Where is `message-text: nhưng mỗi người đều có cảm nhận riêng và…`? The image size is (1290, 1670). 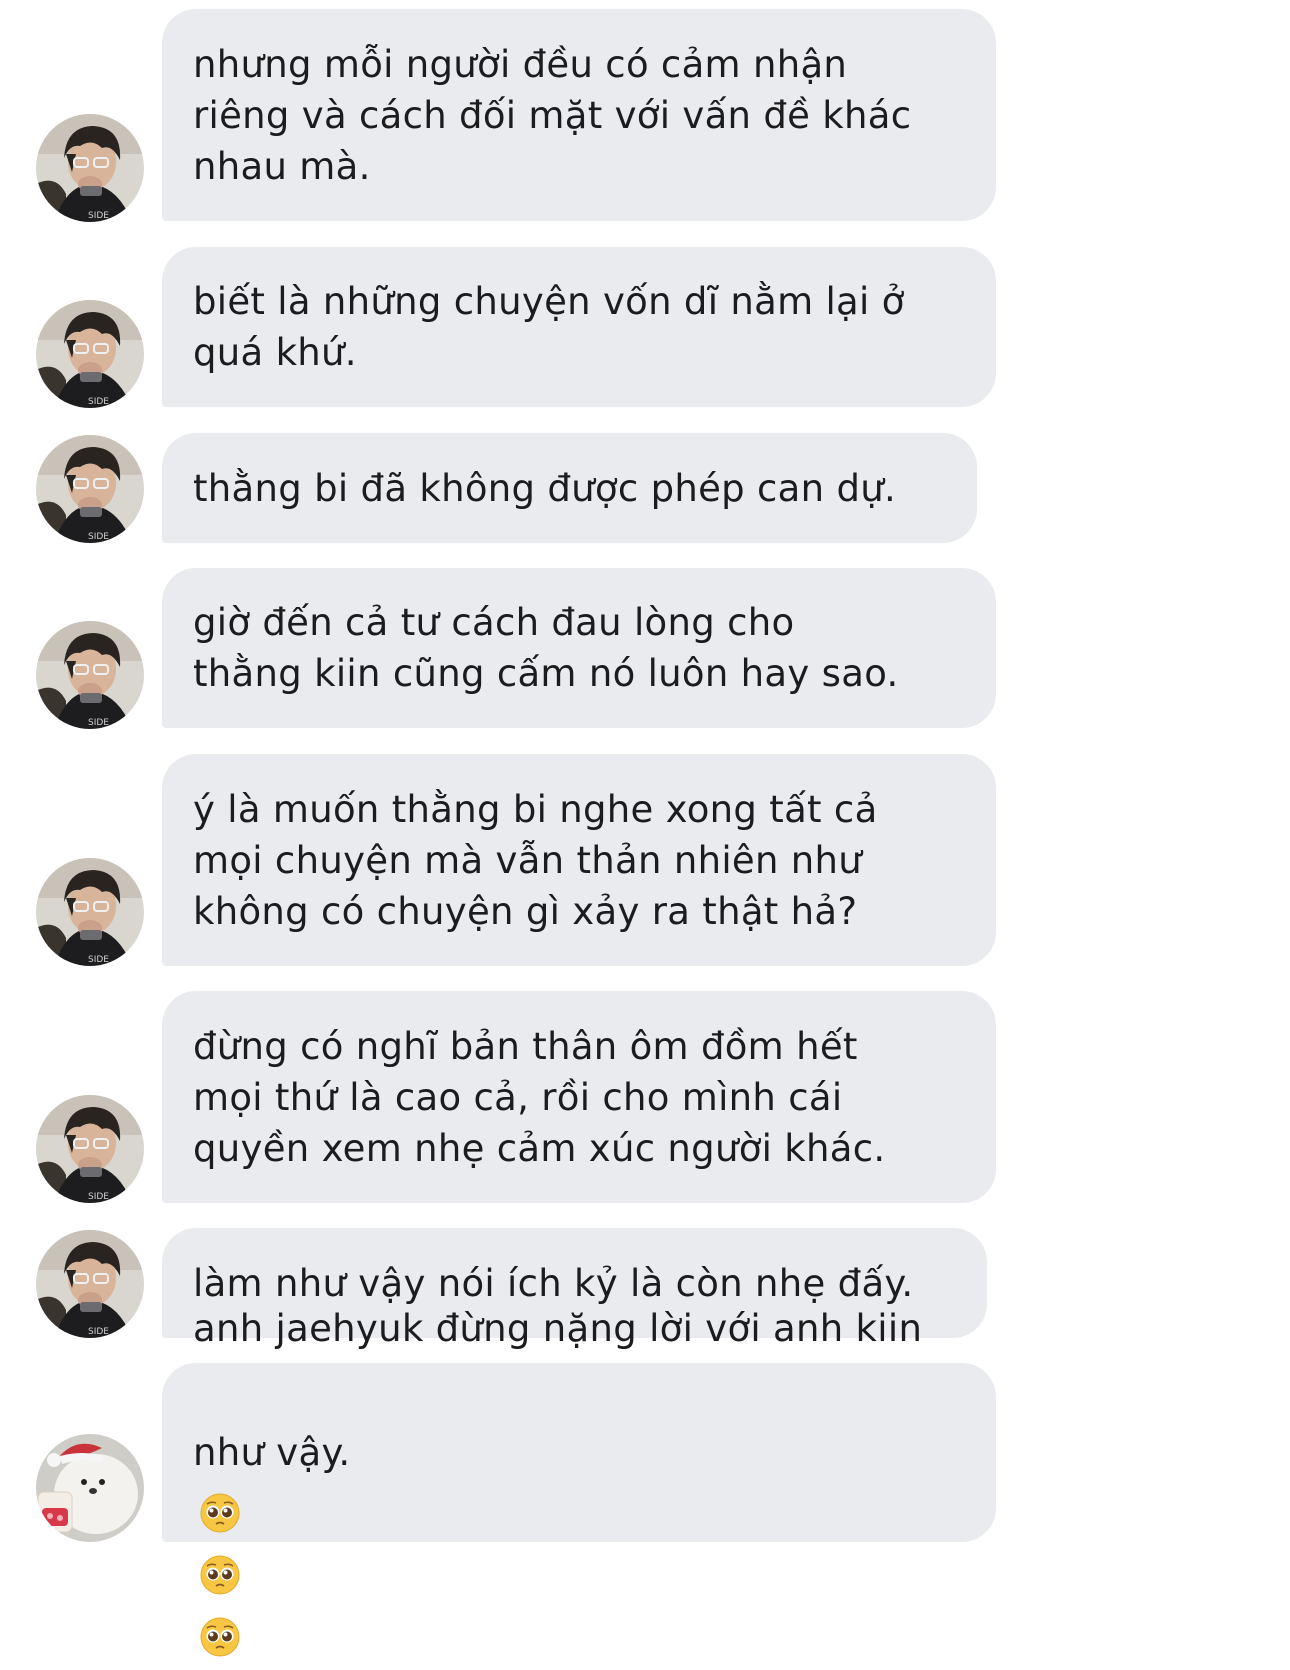 message-text: nhưng mỗi người đều có cảm nhận riêng và… is located at coordinates (552, 115).